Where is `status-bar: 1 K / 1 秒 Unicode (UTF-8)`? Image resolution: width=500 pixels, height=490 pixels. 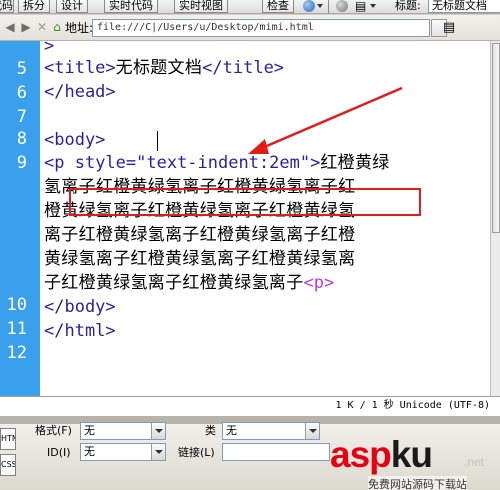
status-bar: 1 K / 1 秒 Unicode (UTF-8) is located at coordinates (250, 406).